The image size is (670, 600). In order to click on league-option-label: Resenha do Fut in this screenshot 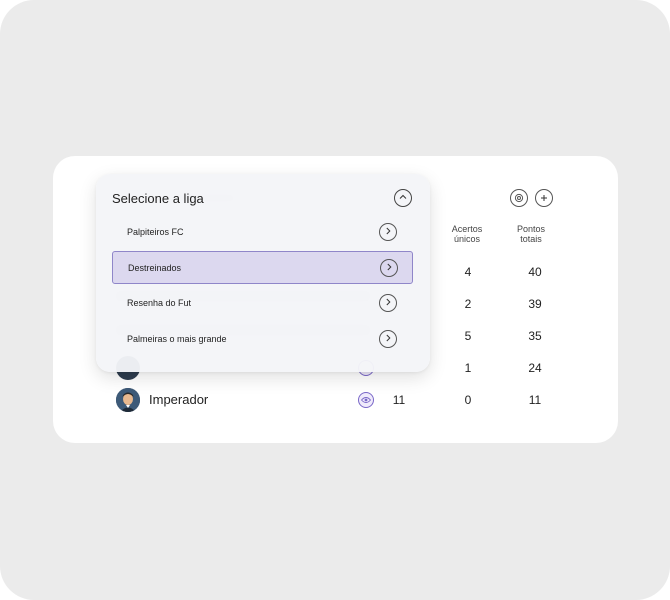, I will do `click(159, 303)`.